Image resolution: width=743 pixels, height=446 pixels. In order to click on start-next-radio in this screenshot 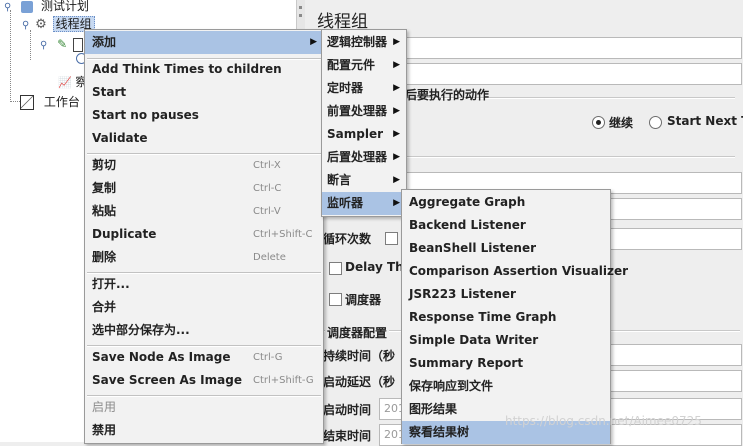, I will do `click(655, 122)`.